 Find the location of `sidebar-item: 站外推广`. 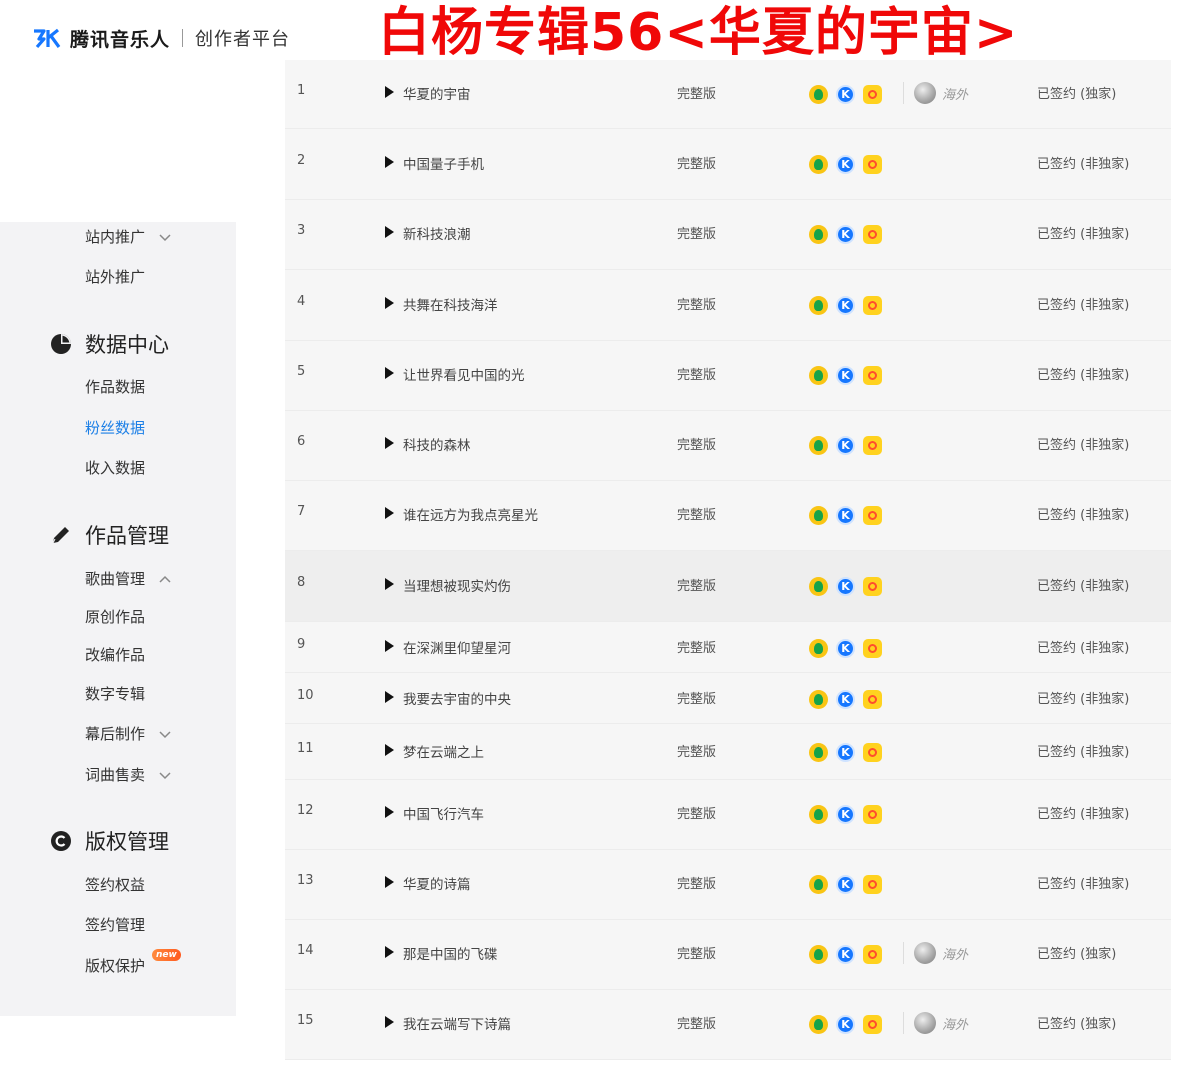

sidebar-item: 站外推广 is located at coordinates (115, 276).